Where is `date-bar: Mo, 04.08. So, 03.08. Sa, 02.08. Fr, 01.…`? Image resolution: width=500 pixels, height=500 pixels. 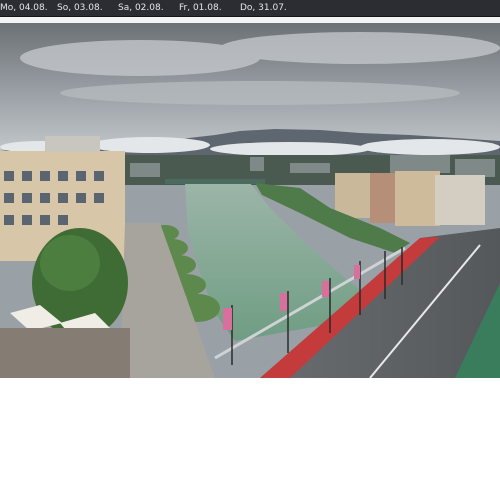 date-bar: Mo, 04.08. So, 03.08. Sa, 02.08. Fr, 01.… is located at coordinates (250, 8).